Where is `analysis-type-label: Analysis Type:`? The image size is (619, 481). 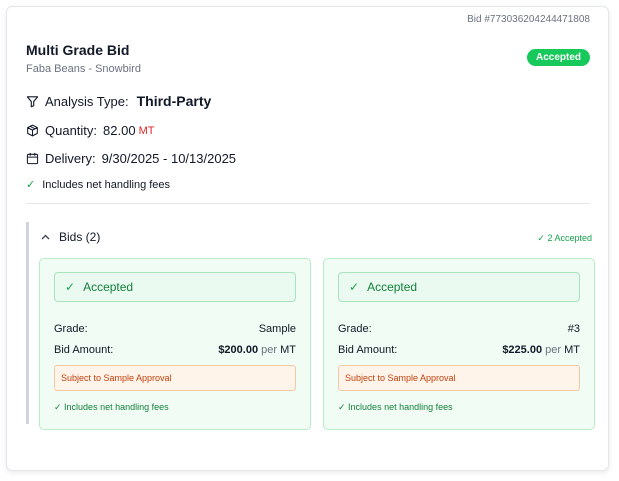
analysis-type-label: Analysis Type: is located at coordinates (87, 101).